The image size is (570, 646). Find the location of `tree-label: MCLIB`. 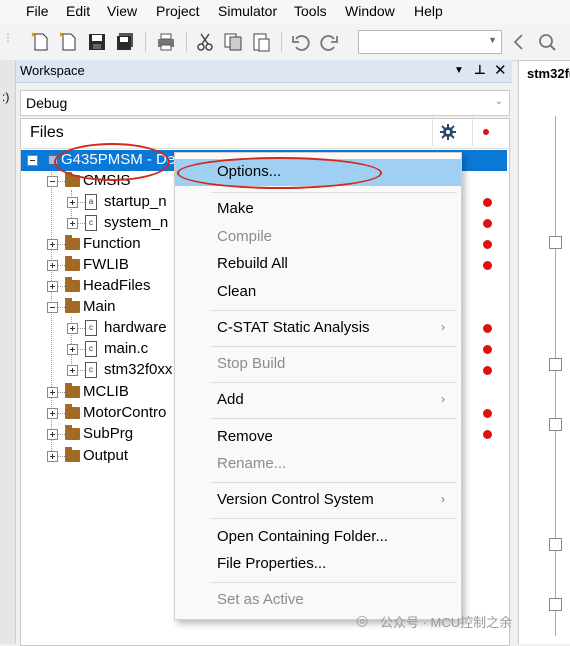

tree-label: MCLIB is located at coordinates (106, 391).